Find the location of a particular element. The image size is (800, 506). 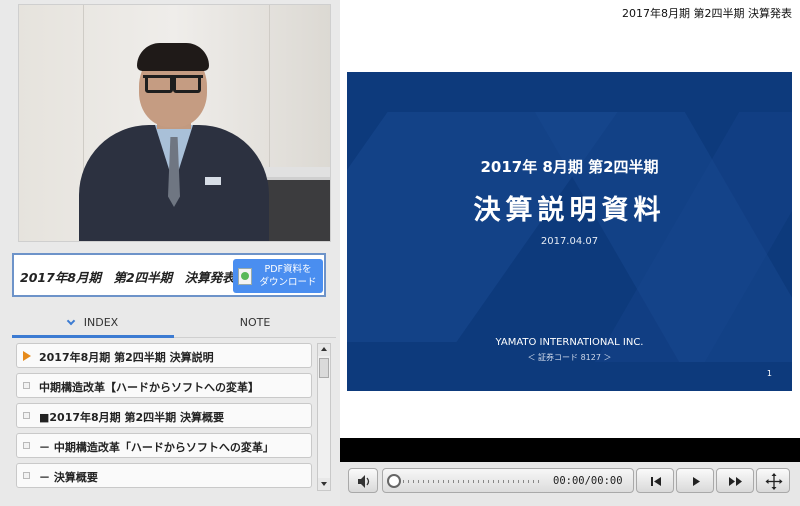

index-scrollbar is located at coordinates (324, 417).